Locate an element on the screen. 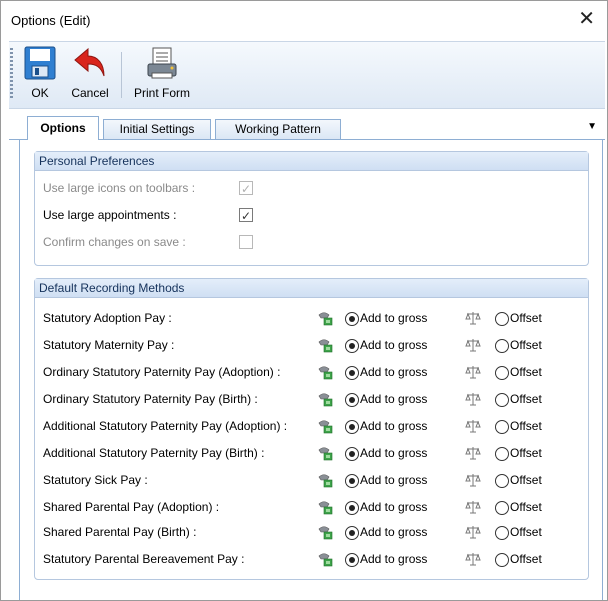 This screenshot has height=601, width=608. print-form-label: Print Form is located at coordinates (161, 93).